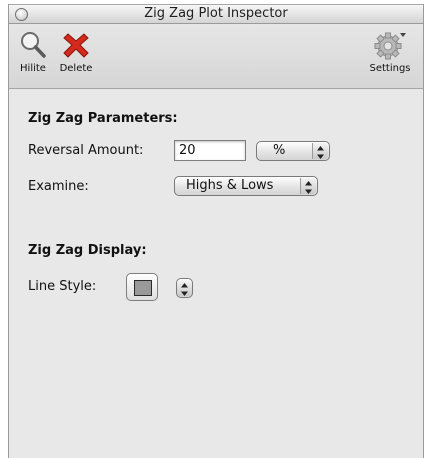 The height and width of the screenshot is (458, 433). What do you see at coordinates (390, 68) in the screenshot?
I see `settings-label: Settings` at bounding box center [390, 68].